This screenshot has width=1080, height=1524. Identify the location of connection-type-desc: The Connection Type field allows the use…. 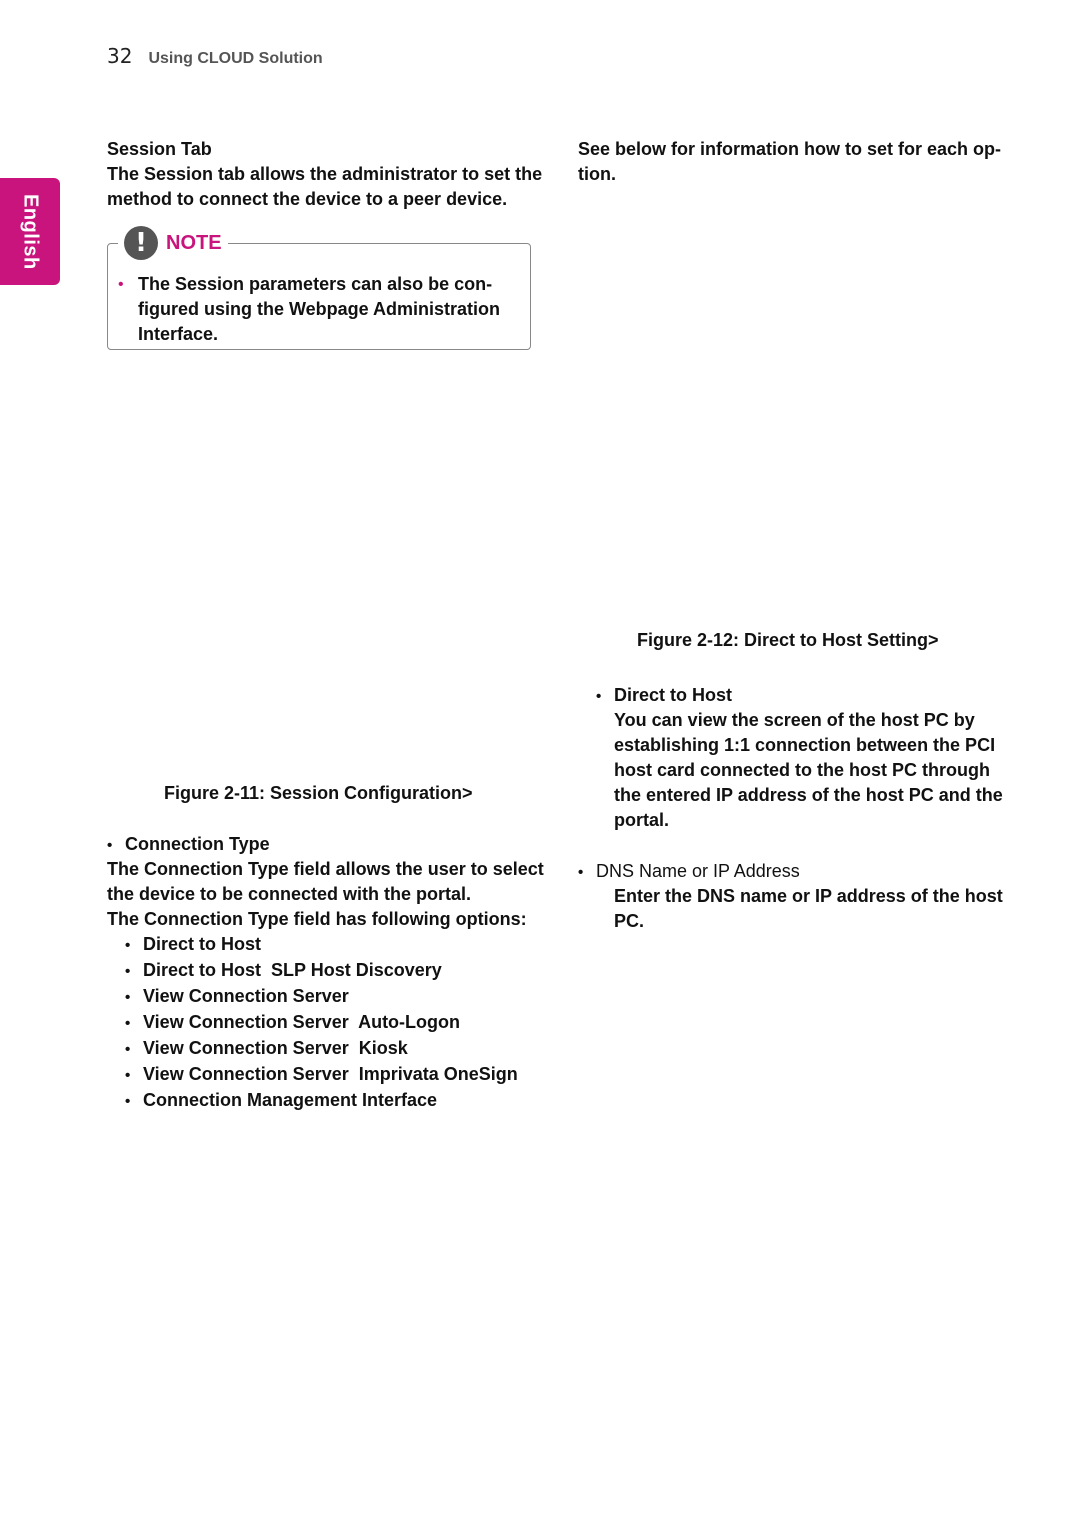
(325, 894).